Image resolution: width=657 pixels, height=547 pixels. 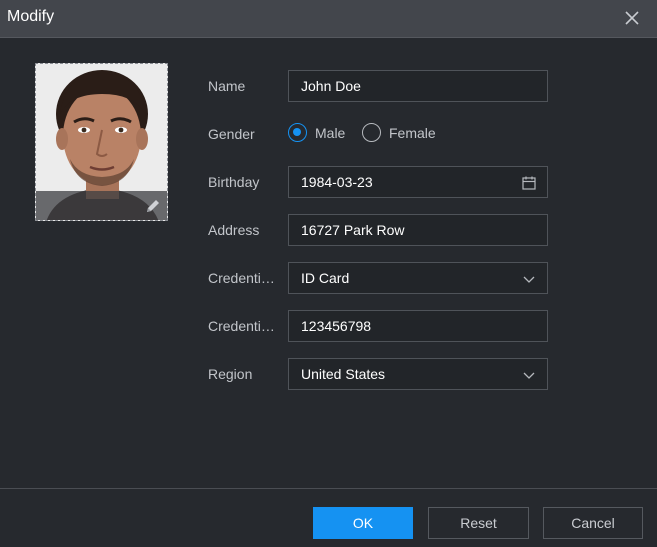 I want to click on name-label: Name, so click(x=227, y=86).